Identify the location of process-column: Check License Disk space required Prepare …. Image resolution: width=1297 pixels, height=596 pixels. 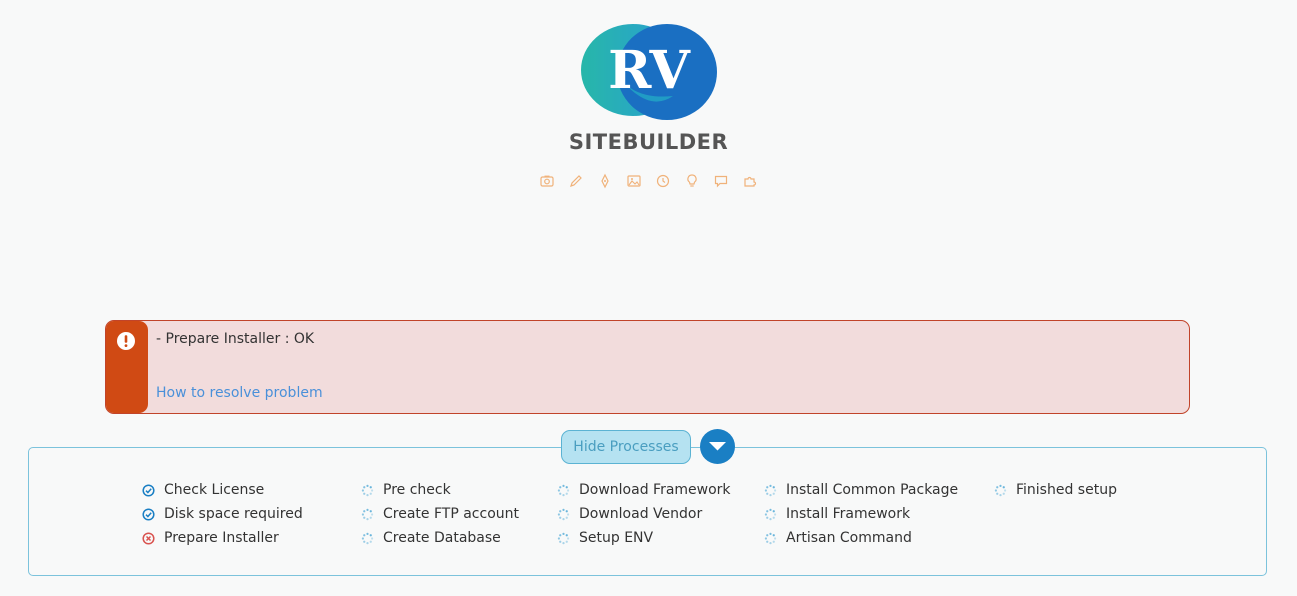
(222, 514).